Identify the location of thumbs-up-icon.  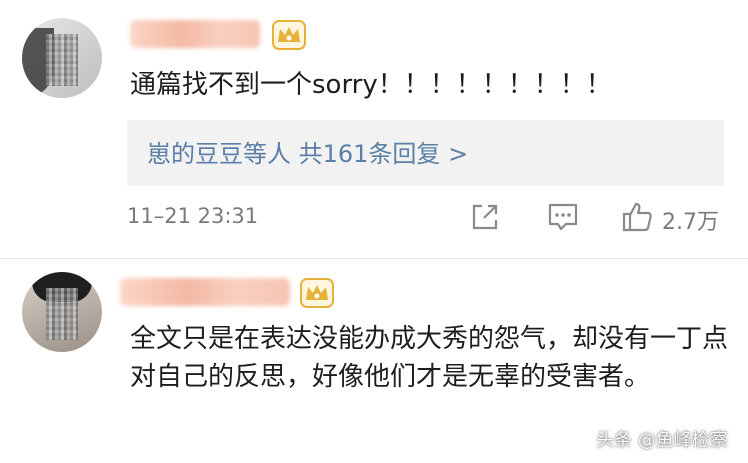
(637, 217).